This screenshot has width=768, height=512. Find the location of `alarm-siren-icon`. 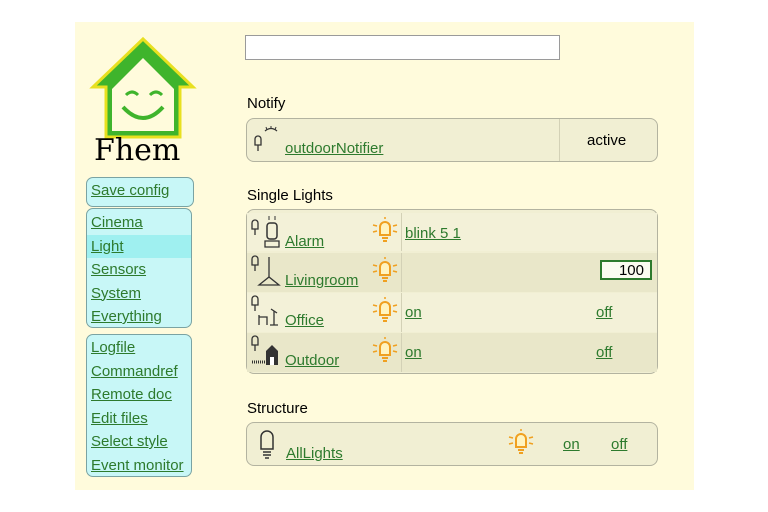

alarm-siren-icon is located at coordinates (265, 232).